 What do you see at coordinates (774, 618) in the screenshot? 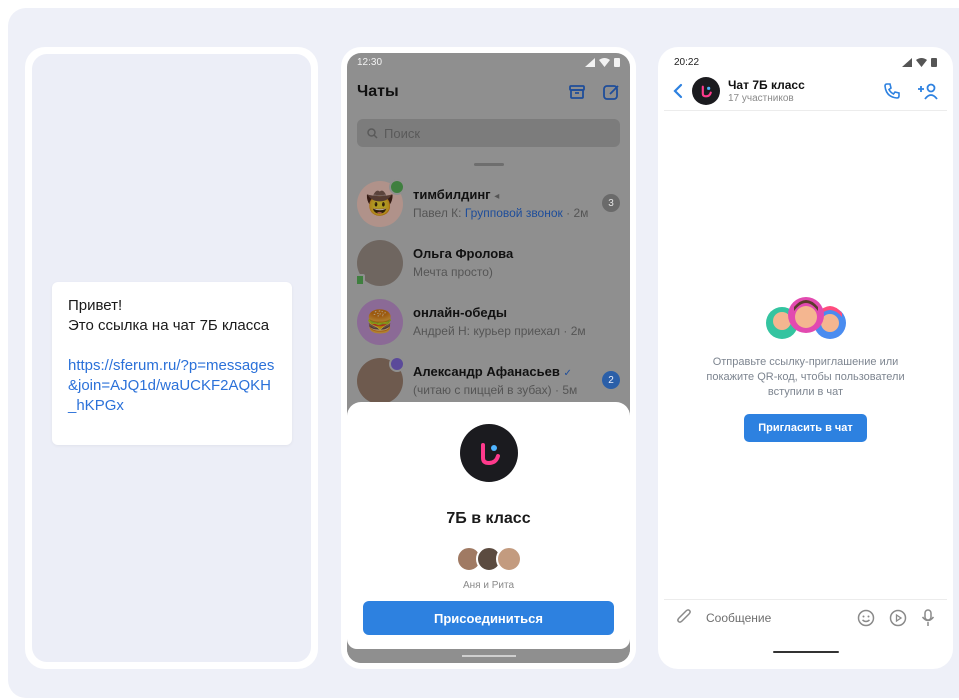
I see `message-input: Сообщение` at bounding box center [774, 618].